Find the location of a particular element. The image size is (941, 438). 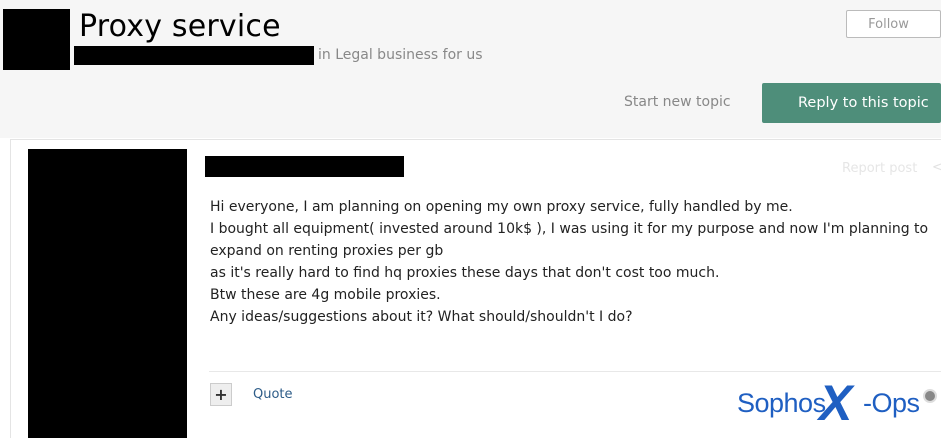

forum-link: in Legal business for us is located at coordinates (400, 55).